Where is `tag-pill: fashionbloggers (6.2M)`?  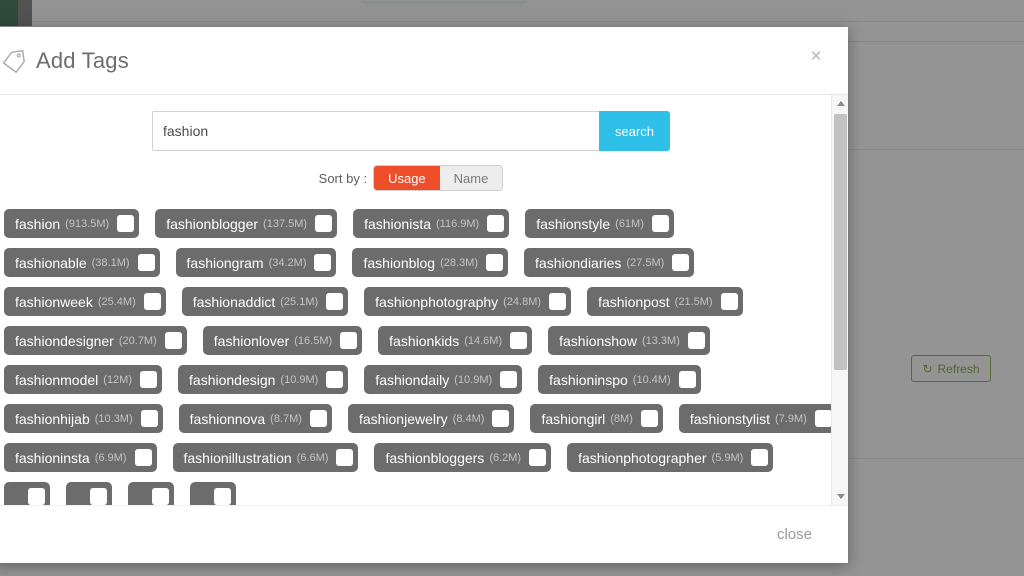 tag-pill: fashionbloggers (6.2M) is located at coordinates (463, 457).